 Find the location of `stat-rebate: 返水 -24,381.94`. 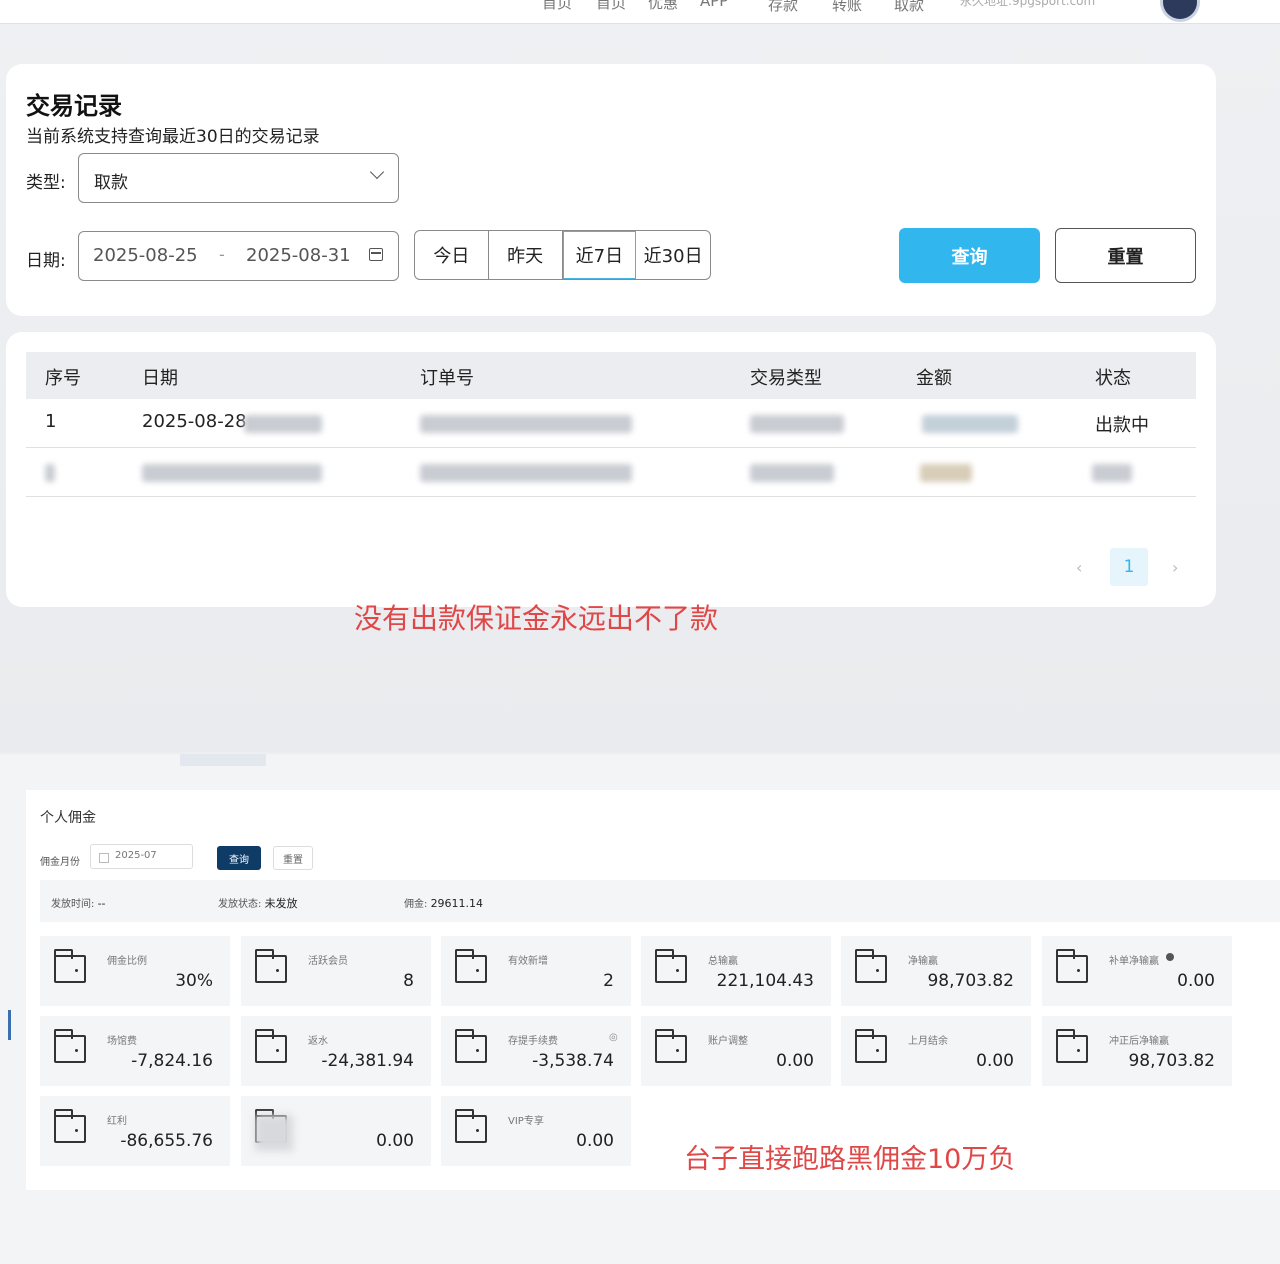

stat-rebate: 返水 -24,381.94 is located at coordinates (336, 1051).